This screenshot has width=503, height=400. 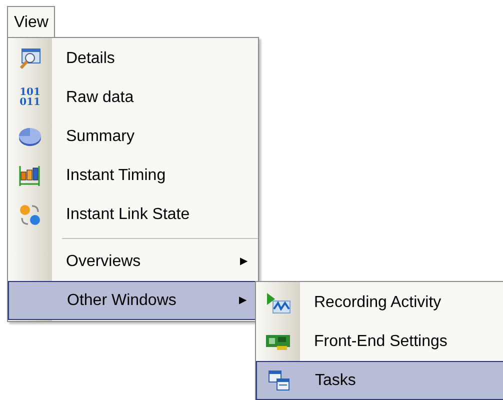 I want to click on menu-item: Overviews ▶, so click(x=155, y=261).